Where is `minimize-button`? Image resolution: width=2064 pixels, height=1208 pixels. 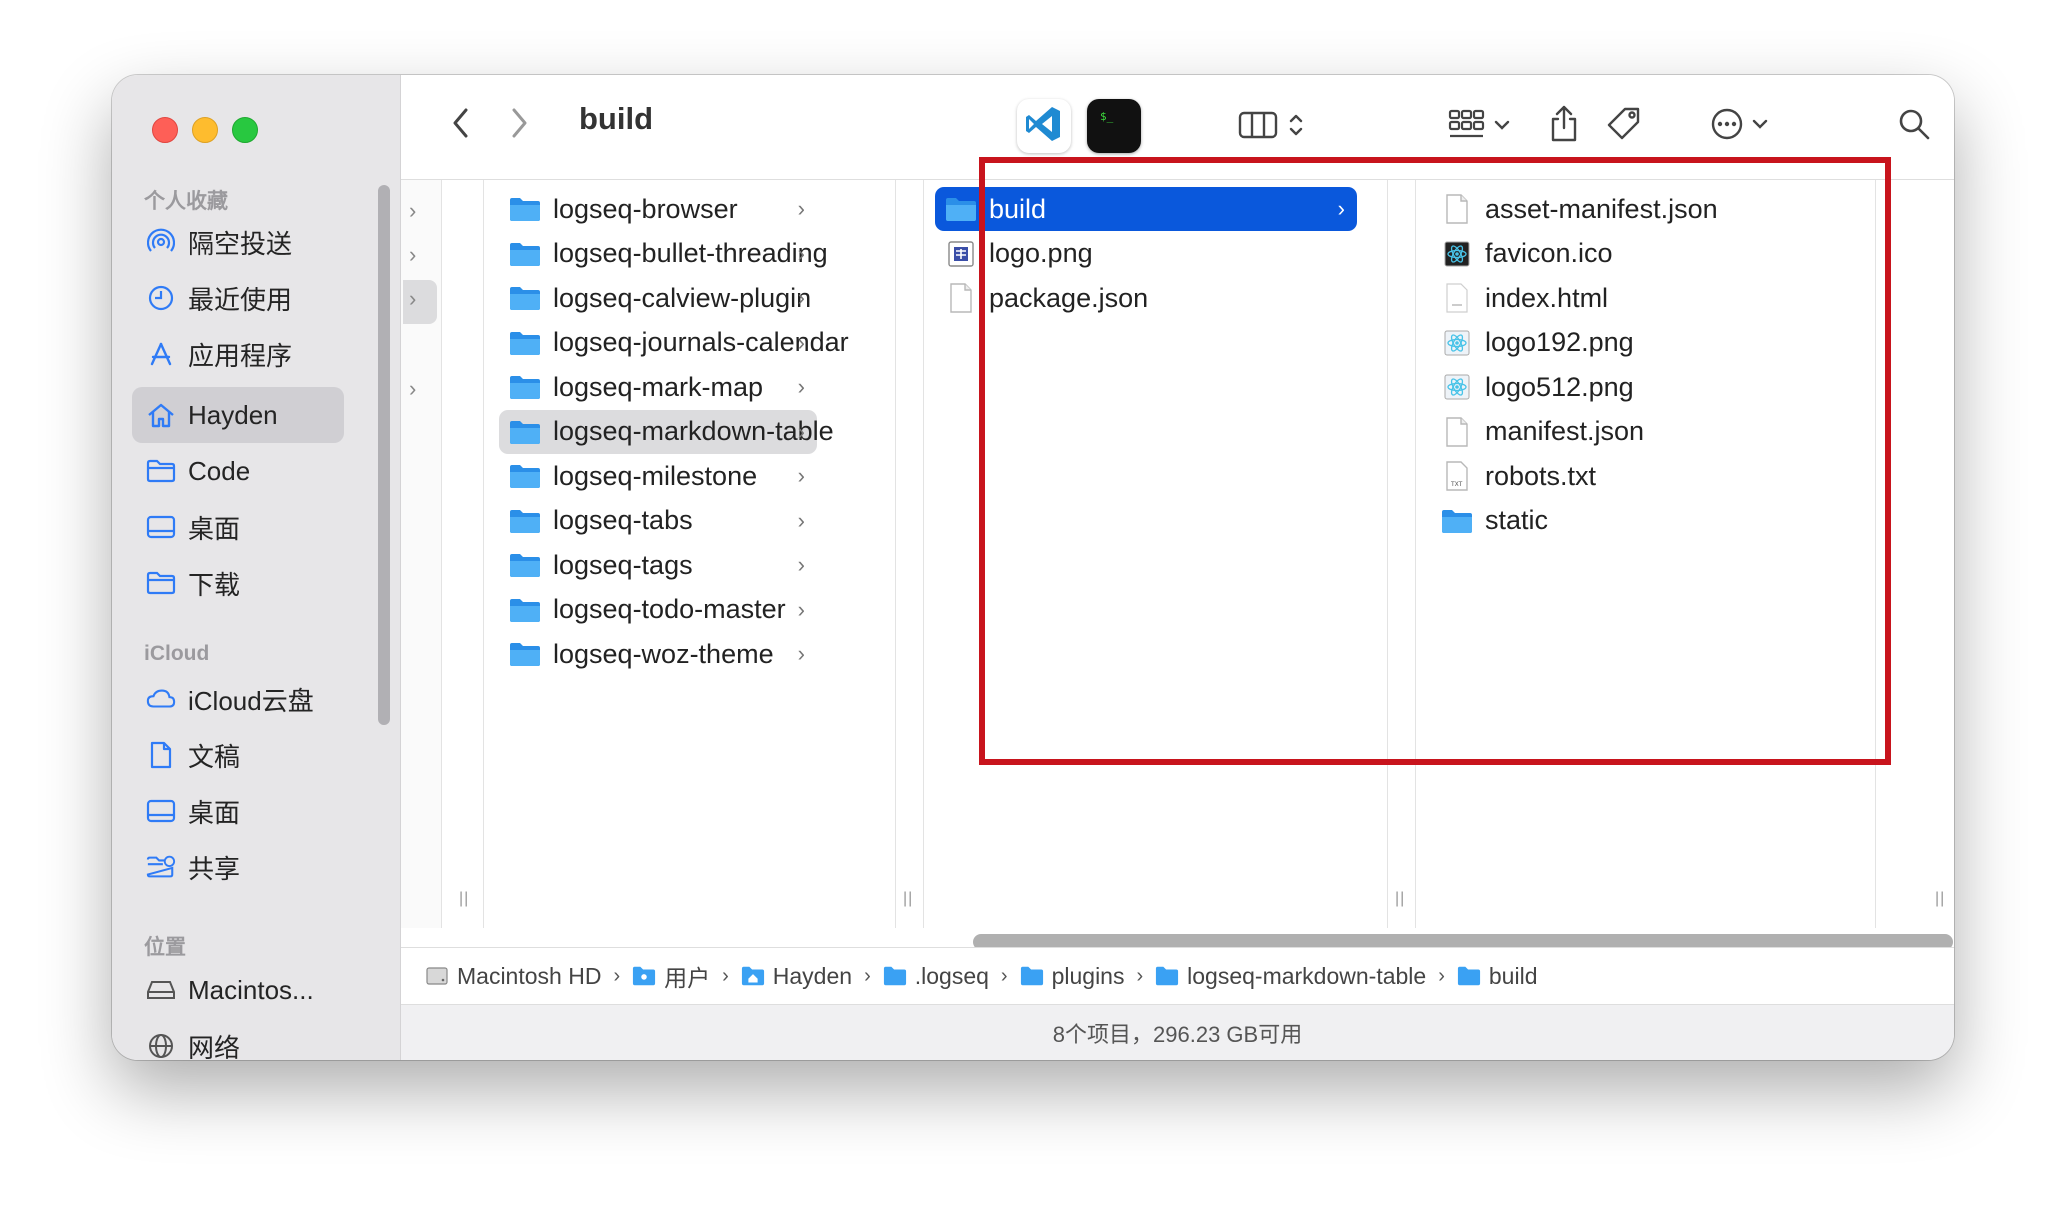 minimize-button is located at coordinates (205, 130).